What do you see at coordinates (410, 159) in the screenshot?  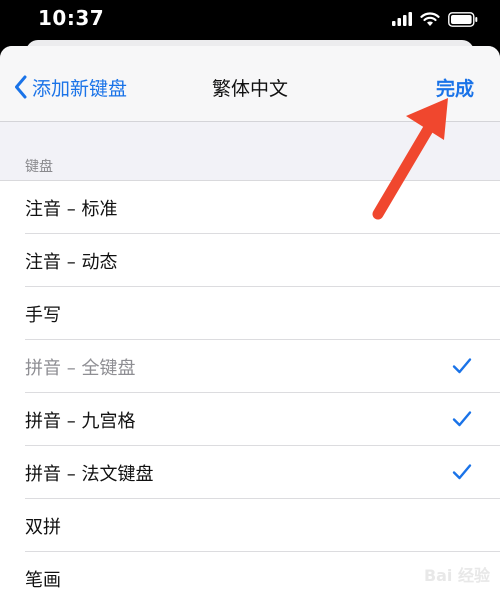 I see `annotation-arrow-icon` at bounding box center [410, 159].